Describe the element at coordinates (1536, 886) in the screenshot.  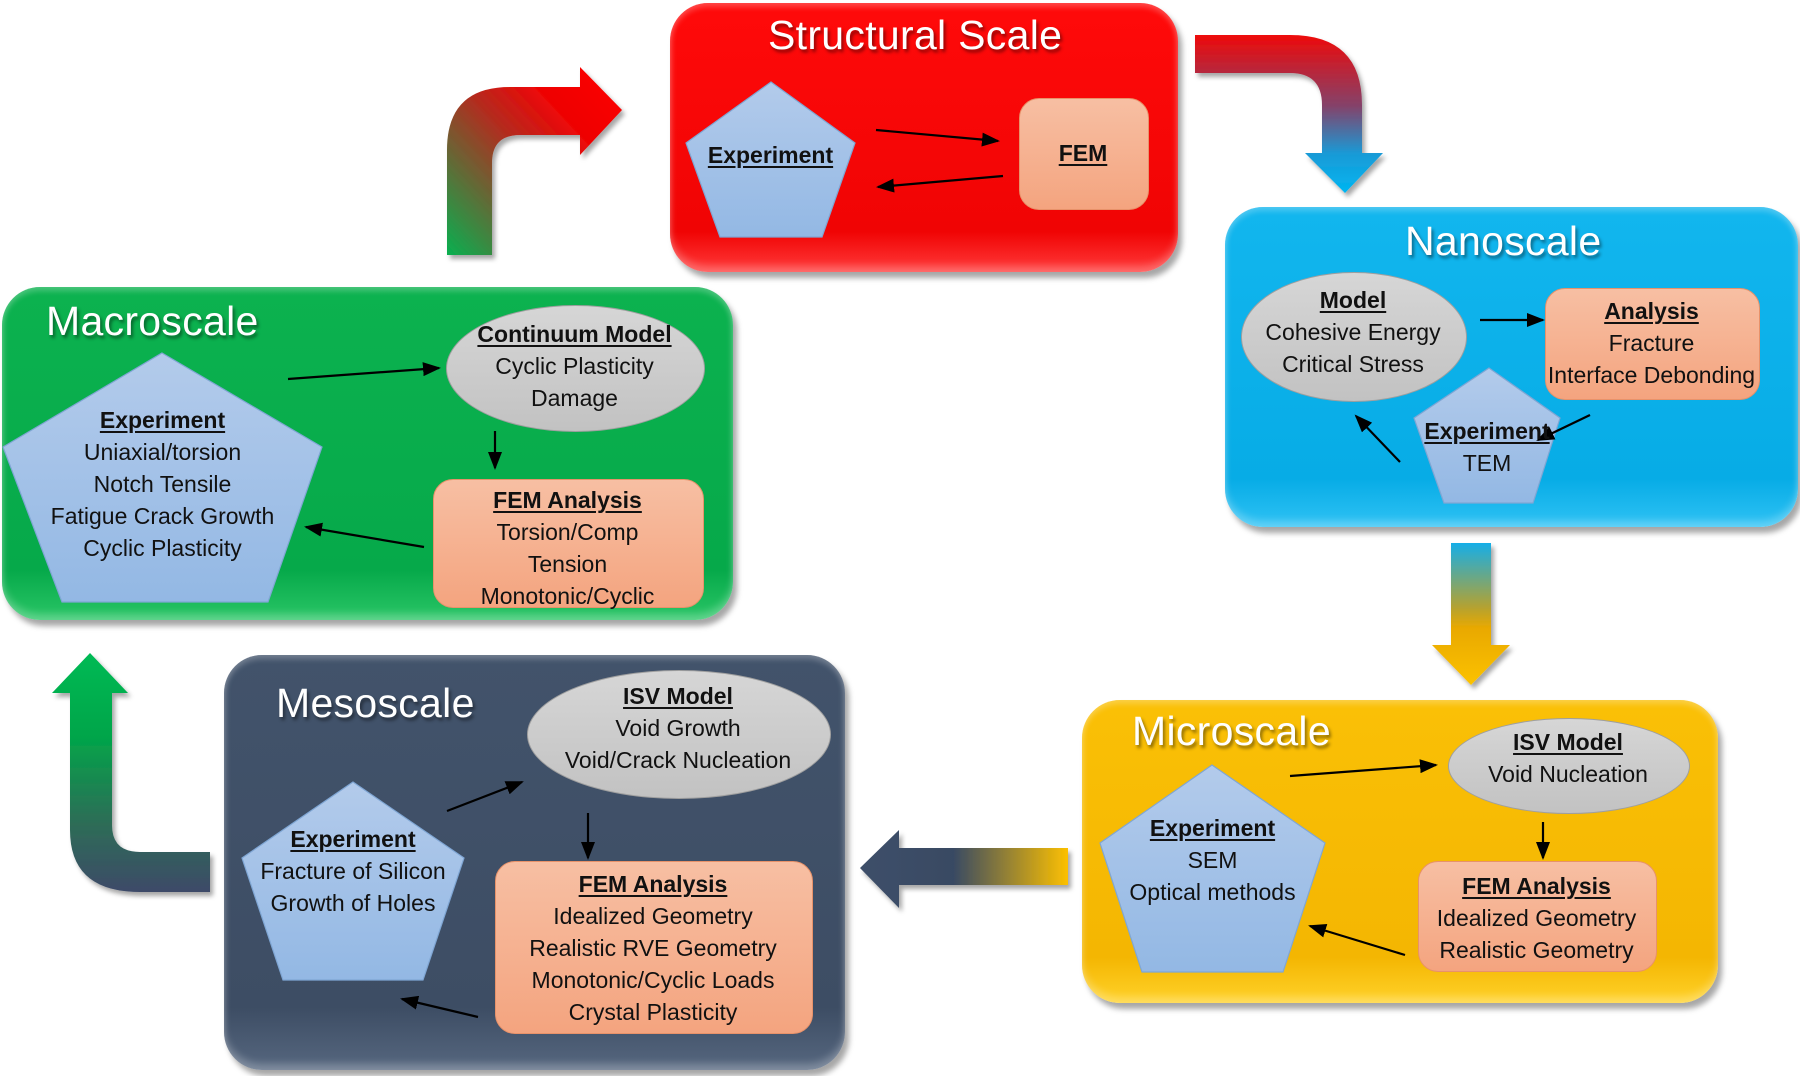
I see `micro-fem-heading: FEM Analysis` at that location.